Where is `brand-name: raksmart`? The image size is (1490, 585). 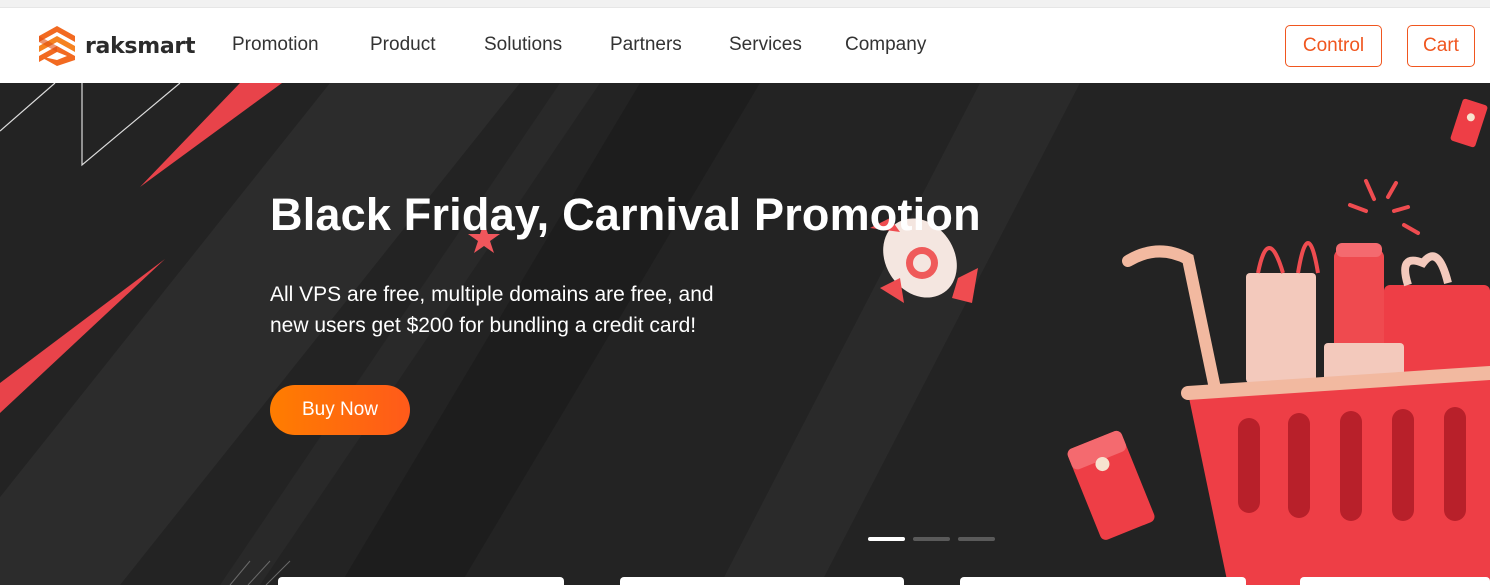
brand-name: raksmart is located at coordinates (140, 46).